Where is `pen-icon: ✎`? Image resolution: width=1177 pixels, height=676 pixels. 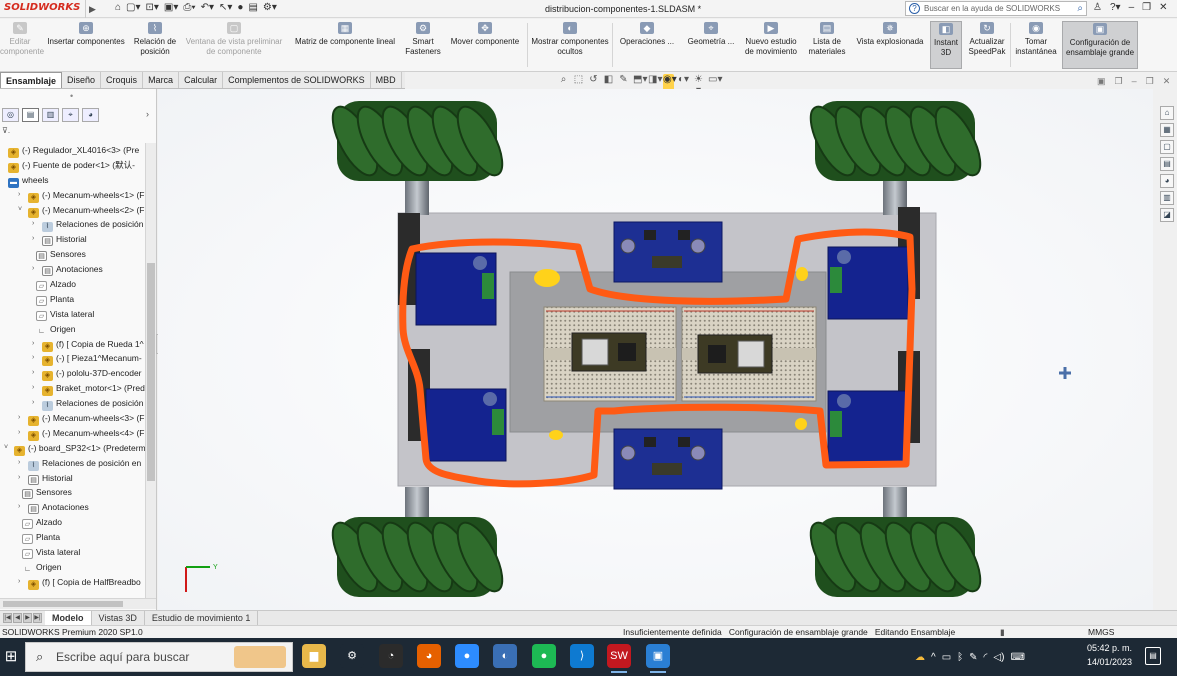 pen-icon: ✎ is located at coordinates (973, 657).